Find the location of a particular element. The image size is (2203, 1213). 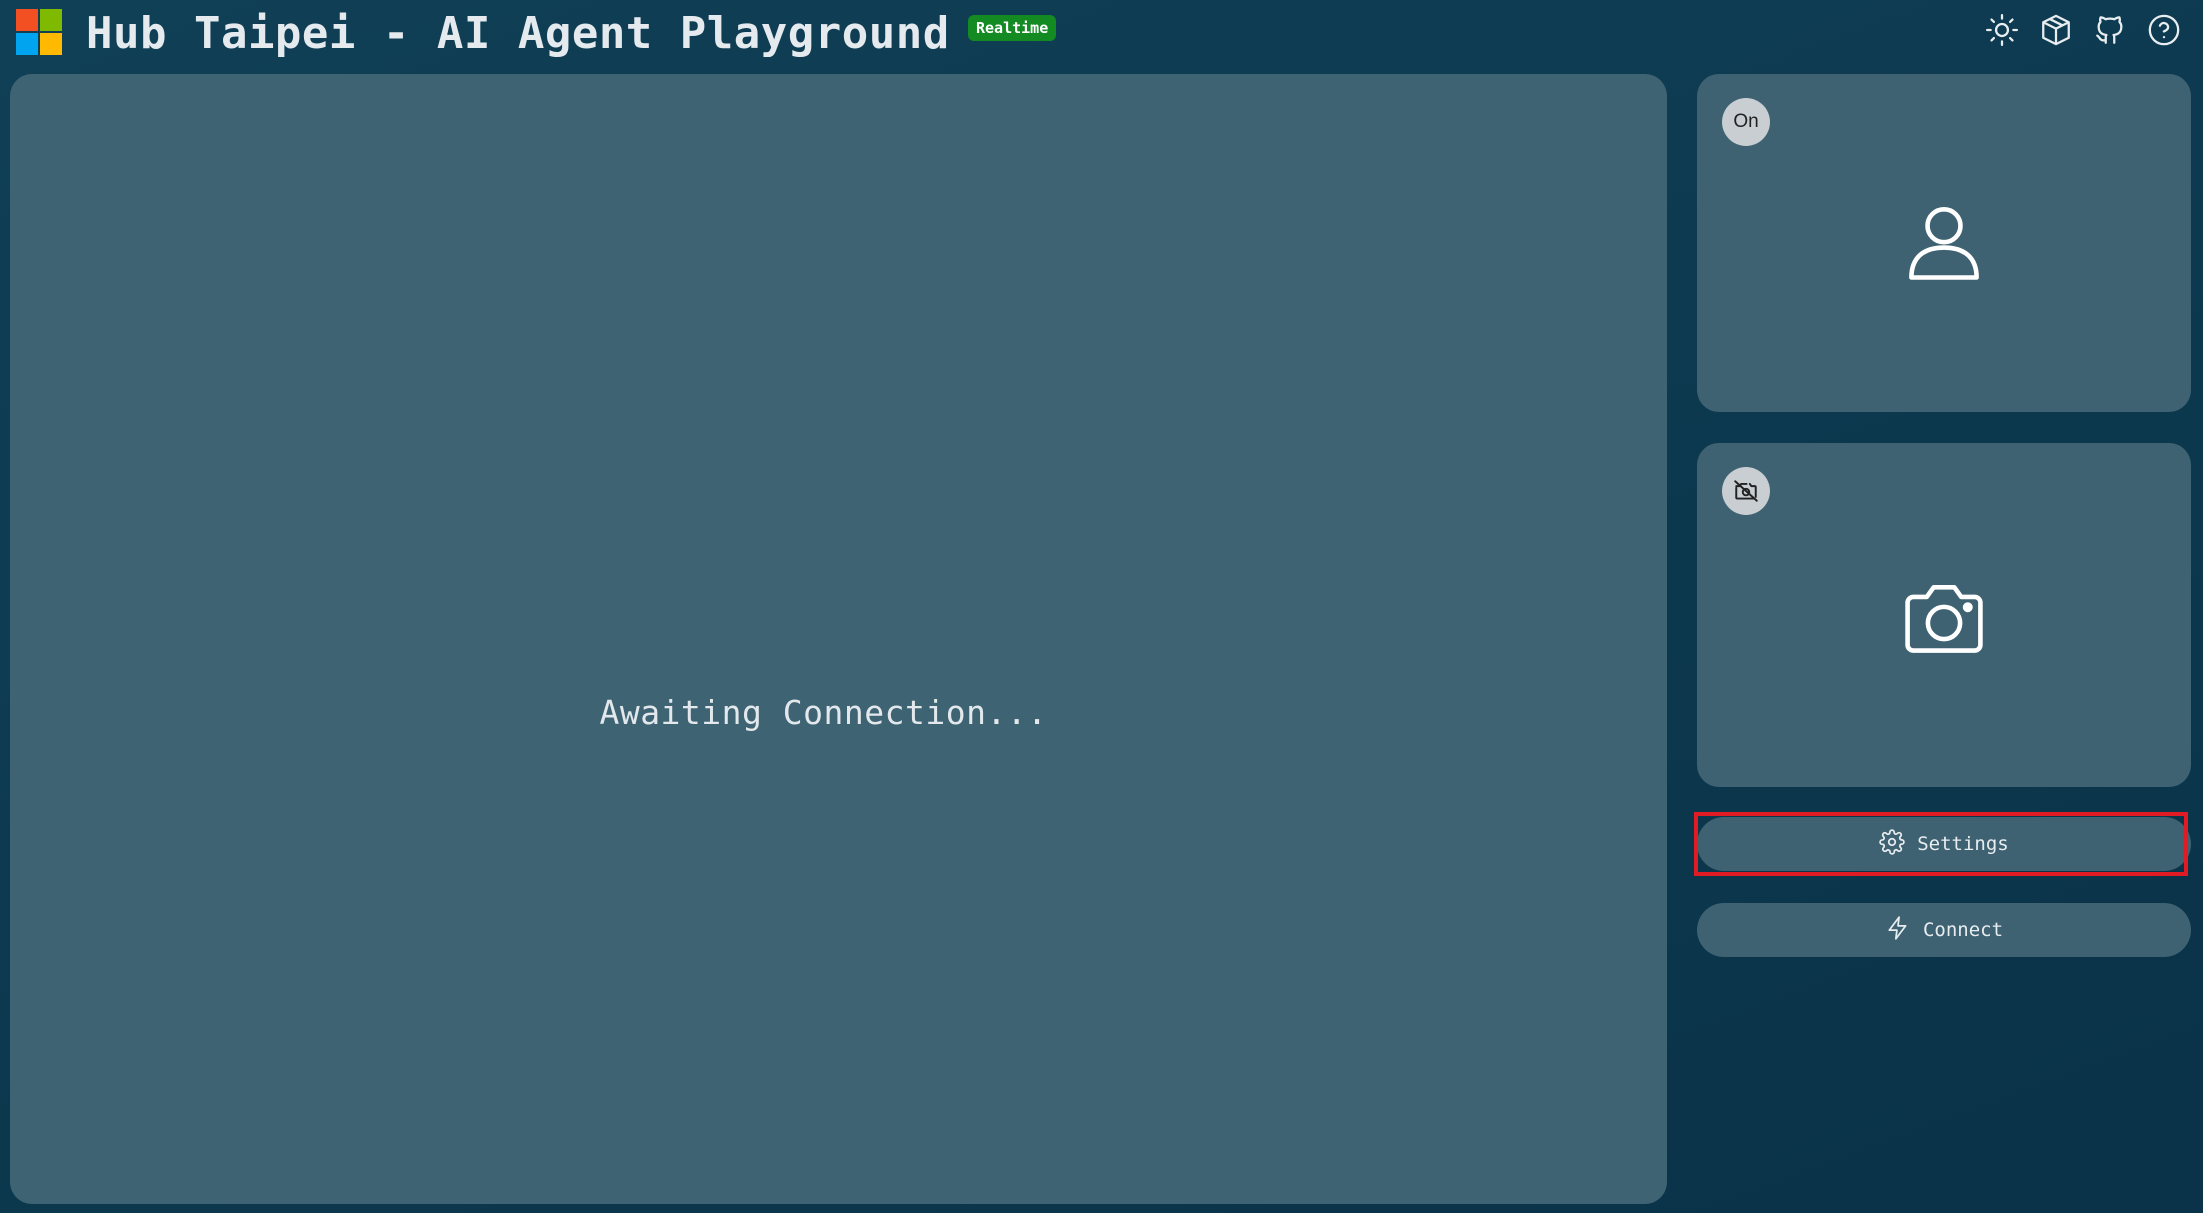

connect-button-label: Connect is located at coordinates (1963, 930).